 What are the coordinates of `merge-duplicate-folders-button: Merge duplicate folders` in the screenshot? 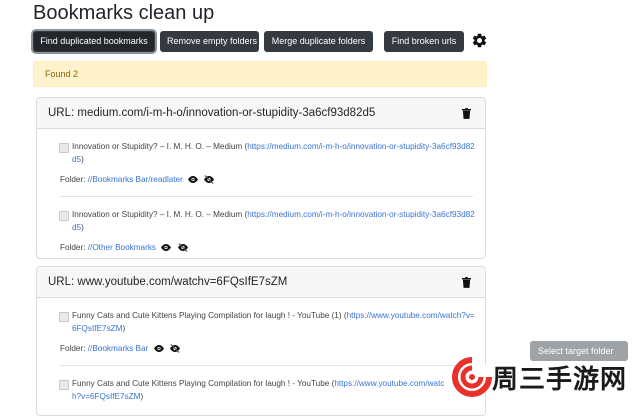 It's located at (318, 41).